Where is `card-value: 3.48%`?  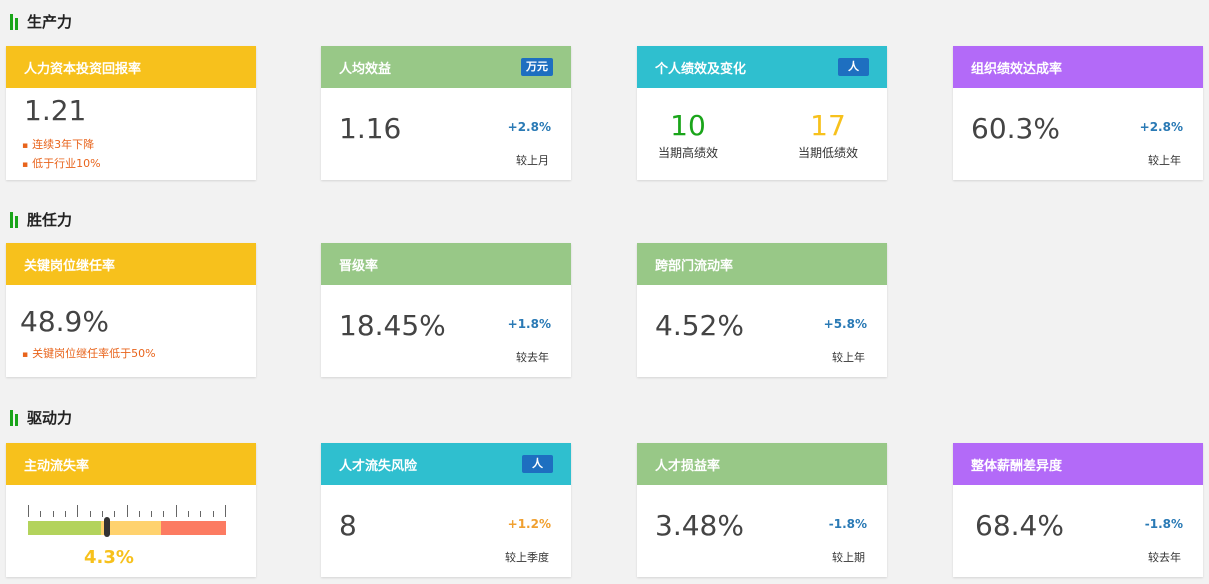
card-value: 3.48% is located at coordinates (699, 525).